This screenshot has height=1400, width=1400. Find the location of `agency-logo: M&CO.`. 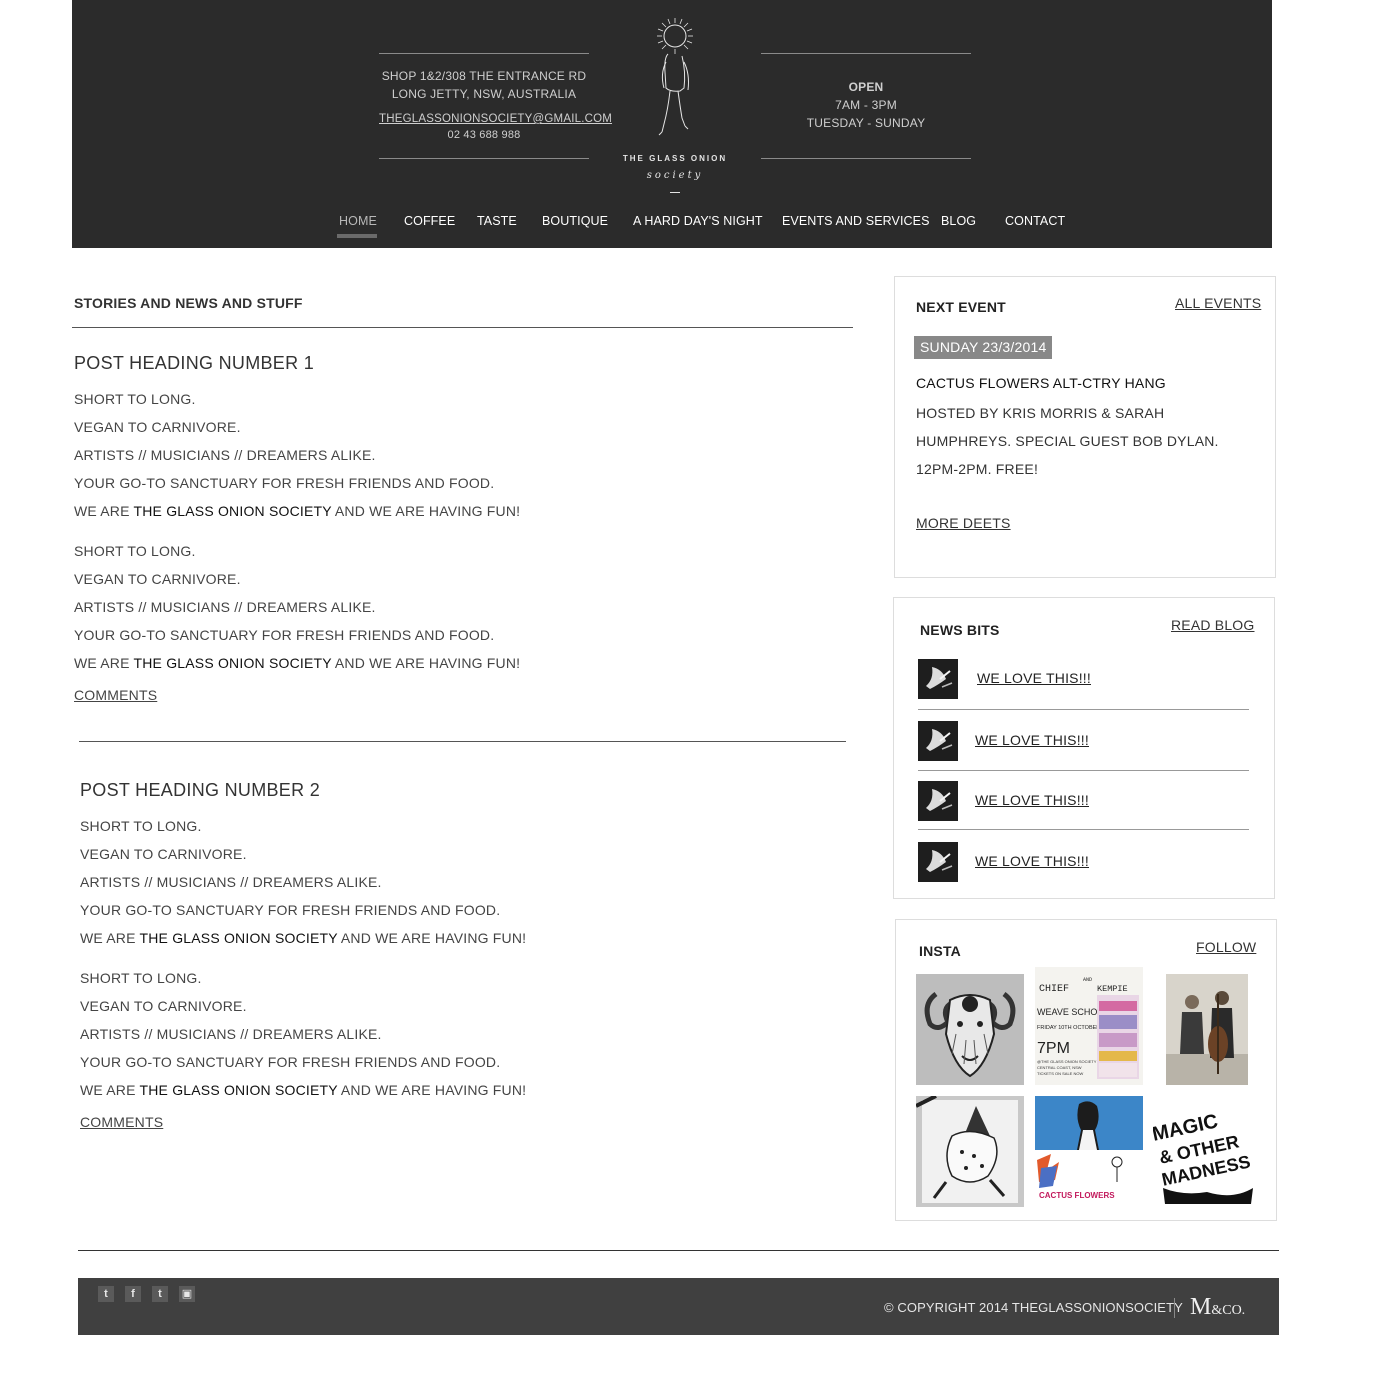

agency-logo: M&CO. is located at coordinates (1217, 1307).